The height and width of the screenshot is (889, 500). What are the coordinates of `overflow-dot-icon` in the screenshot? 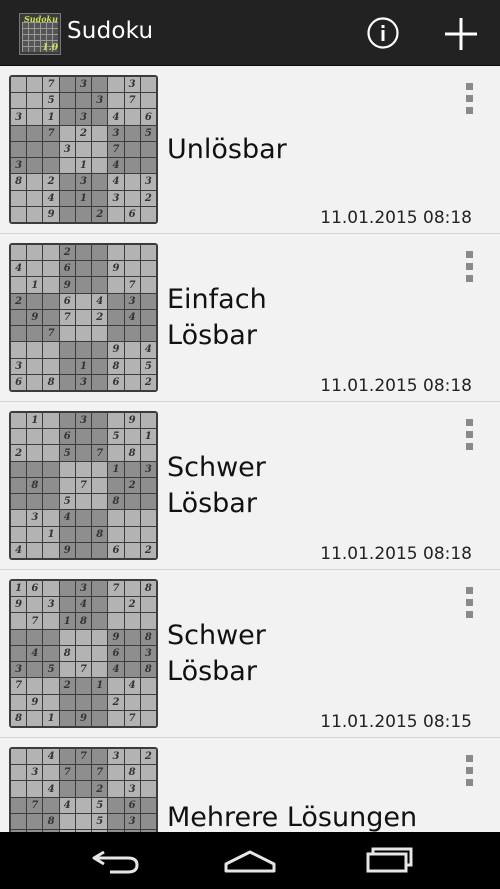 It's located at (469, 614).